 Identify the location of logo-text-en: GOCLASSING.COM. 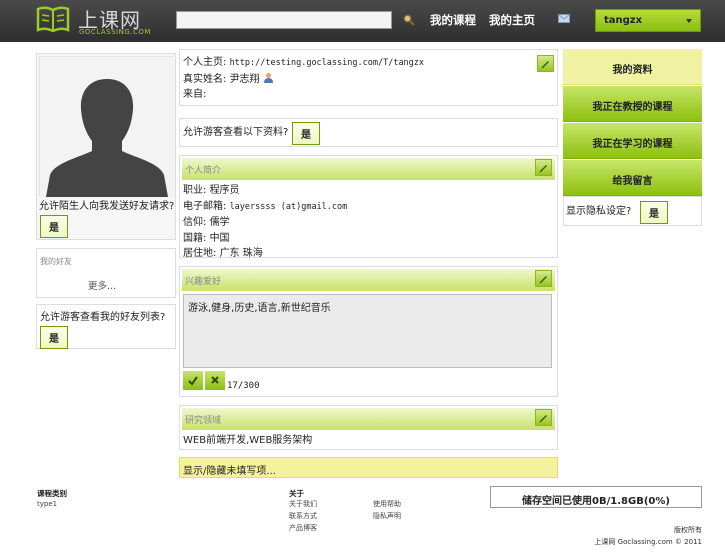
(115, 32).